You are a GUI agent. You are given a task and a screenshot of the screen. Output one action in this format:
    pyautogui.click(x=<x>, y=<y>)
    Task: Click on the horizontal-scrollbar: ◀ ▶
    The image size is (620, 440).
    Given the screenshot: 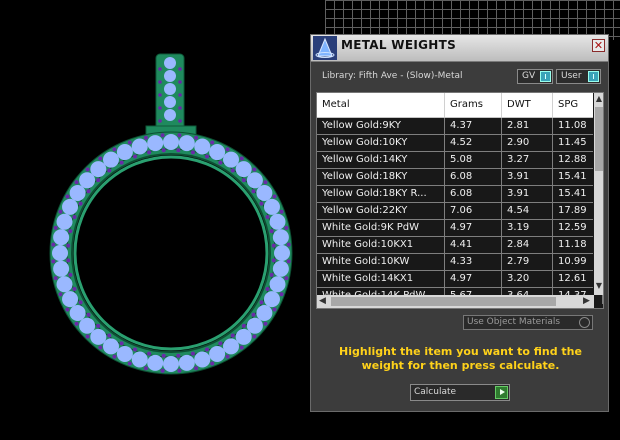 What is the action you would take?
    pyautogui.click(x=455, y=301)
    